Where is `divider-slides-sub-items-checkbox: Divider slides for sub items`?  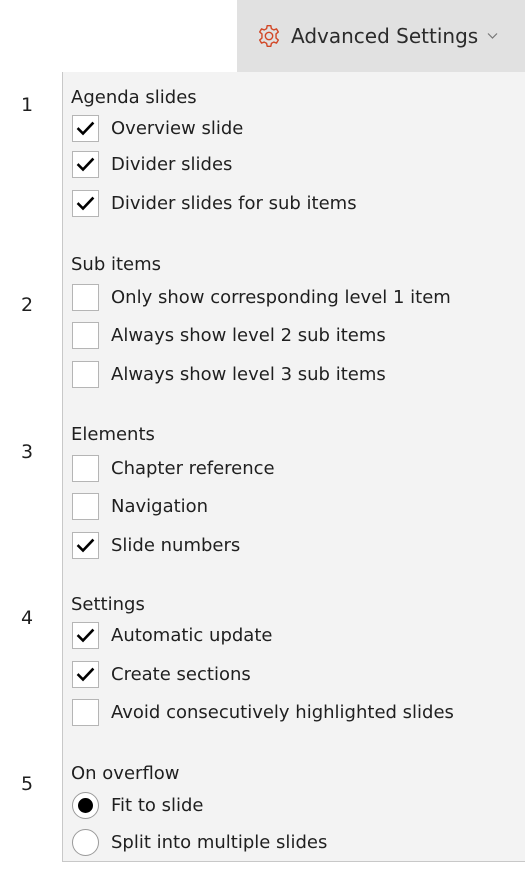
divider-slides-sub-items-checkbox: Divider slides for sub items is located at coordinates (214, 203).